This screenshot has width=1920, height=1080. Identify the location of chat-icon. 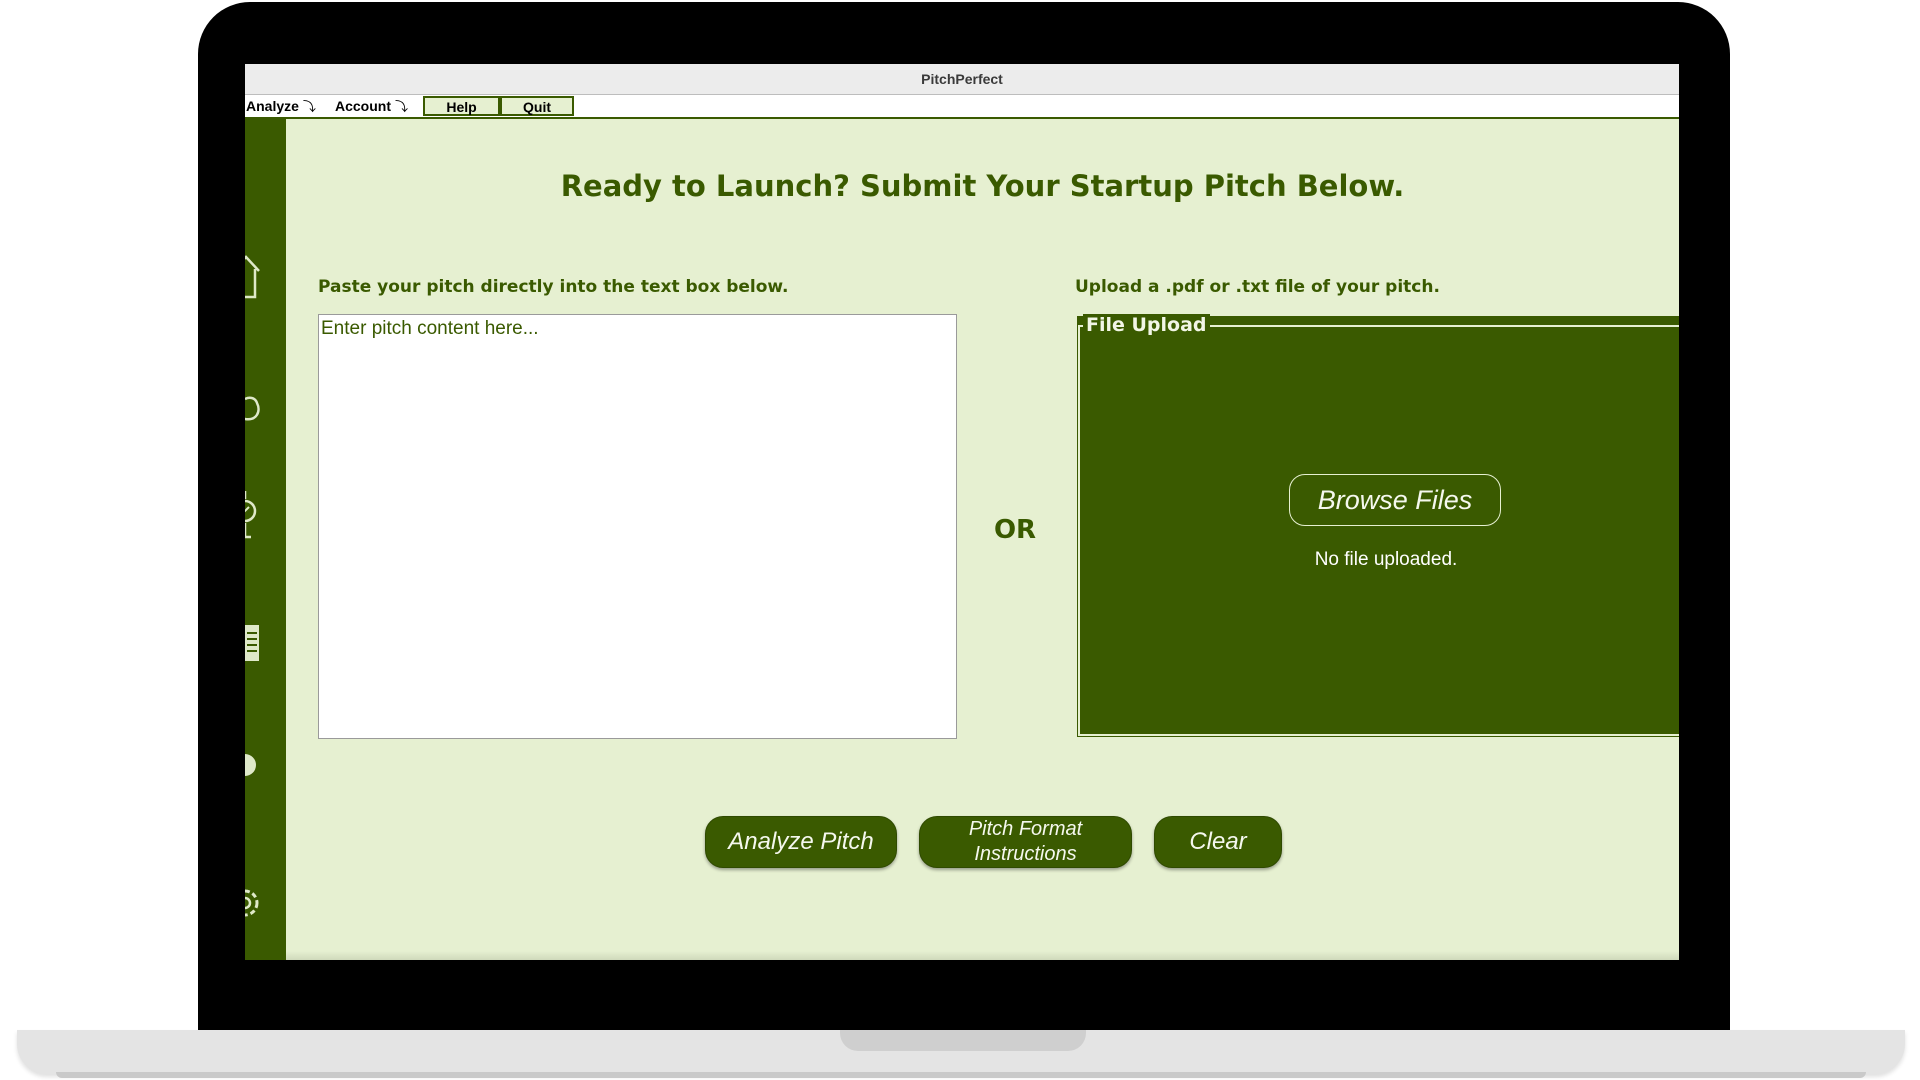
(253, 767).